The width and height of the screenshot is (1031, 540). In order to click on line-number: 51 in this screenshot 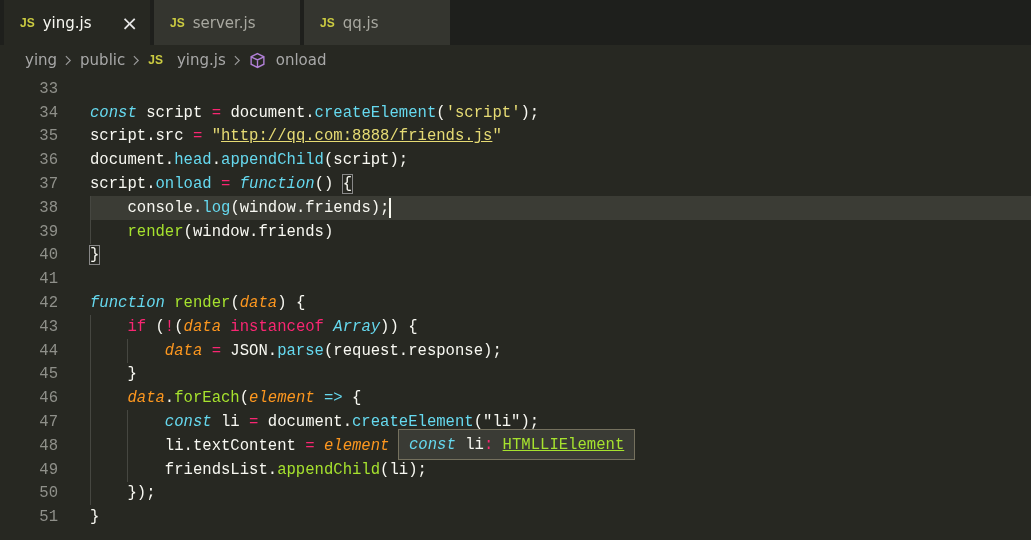, I will do `click(48, 517)`.